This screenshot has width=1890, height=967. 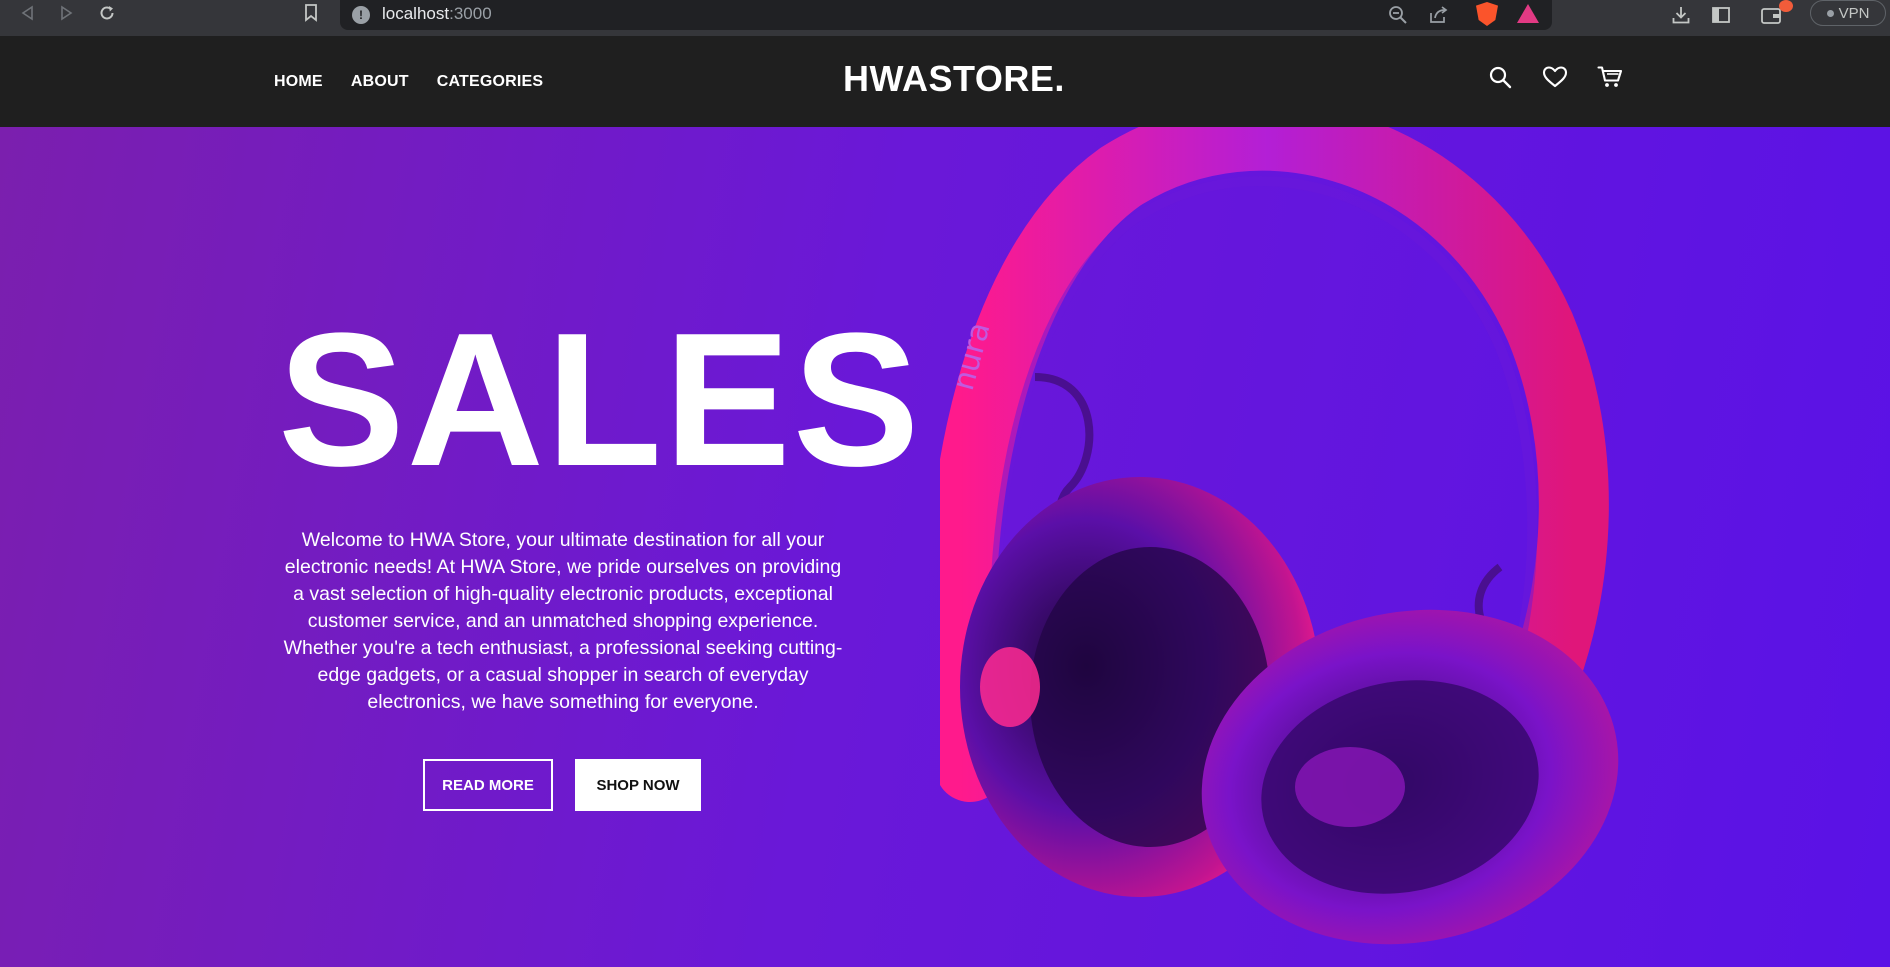 What do you see at coordinates (311, 13) in the screenshot?
I see `bookmark-icon` at bounding box center [311, 13].